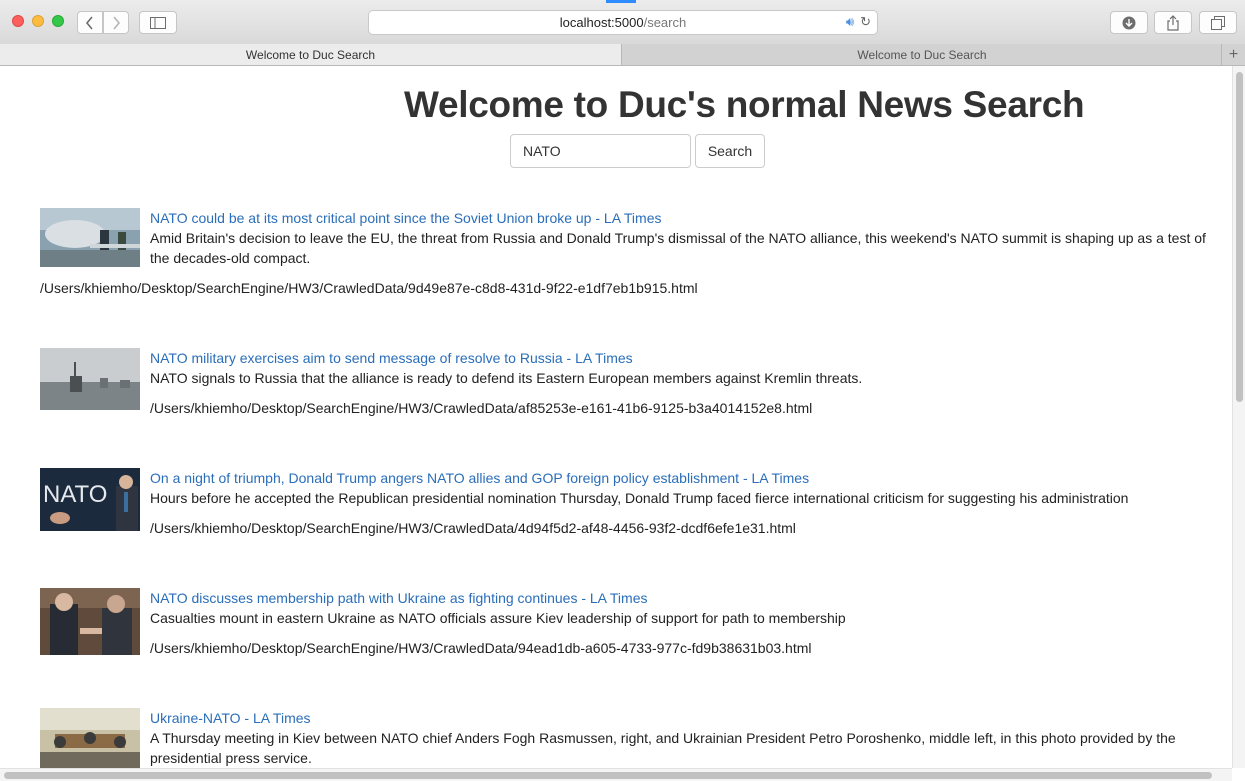  I want to click on load-progress-indicator, so click(621, 1).